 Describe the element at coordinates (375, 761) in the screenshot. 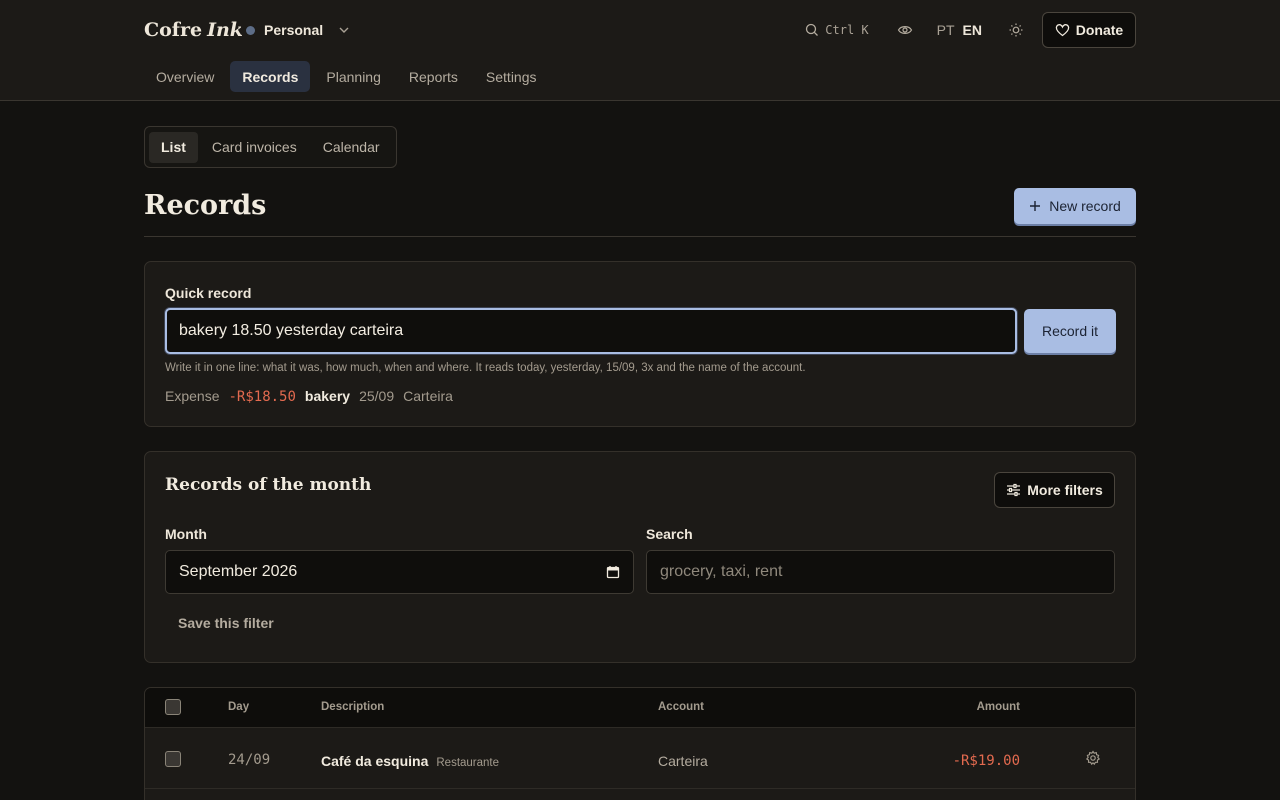

I see `row-description: Café da esquina` at that location.